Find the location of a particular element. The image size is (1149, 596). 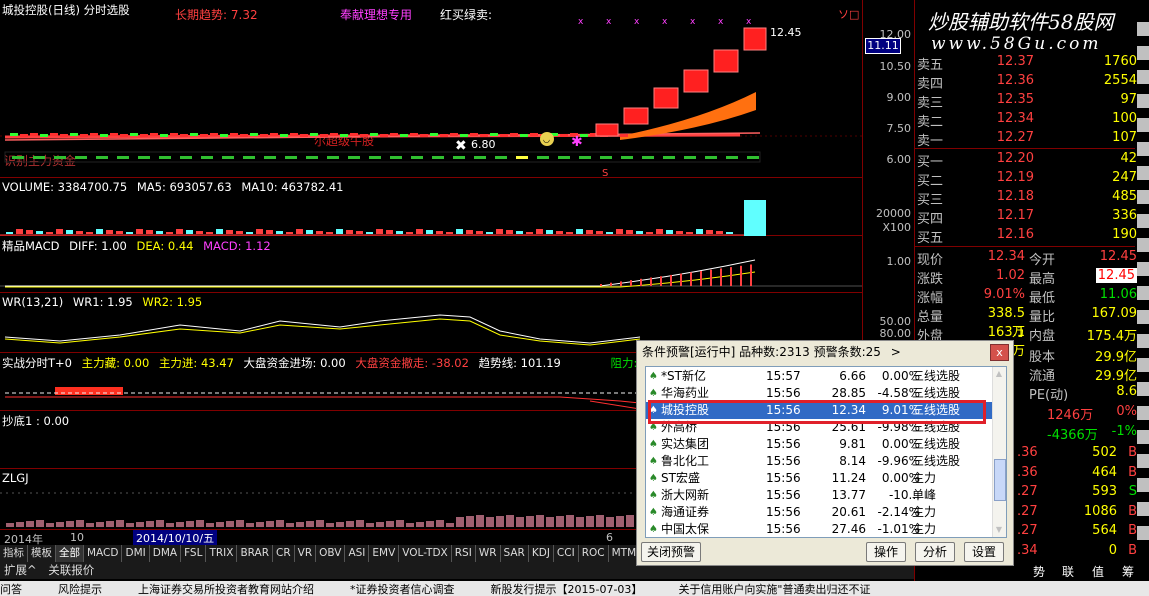

indicator-tab: VOL-TDX is located at coordinates (425, 553).